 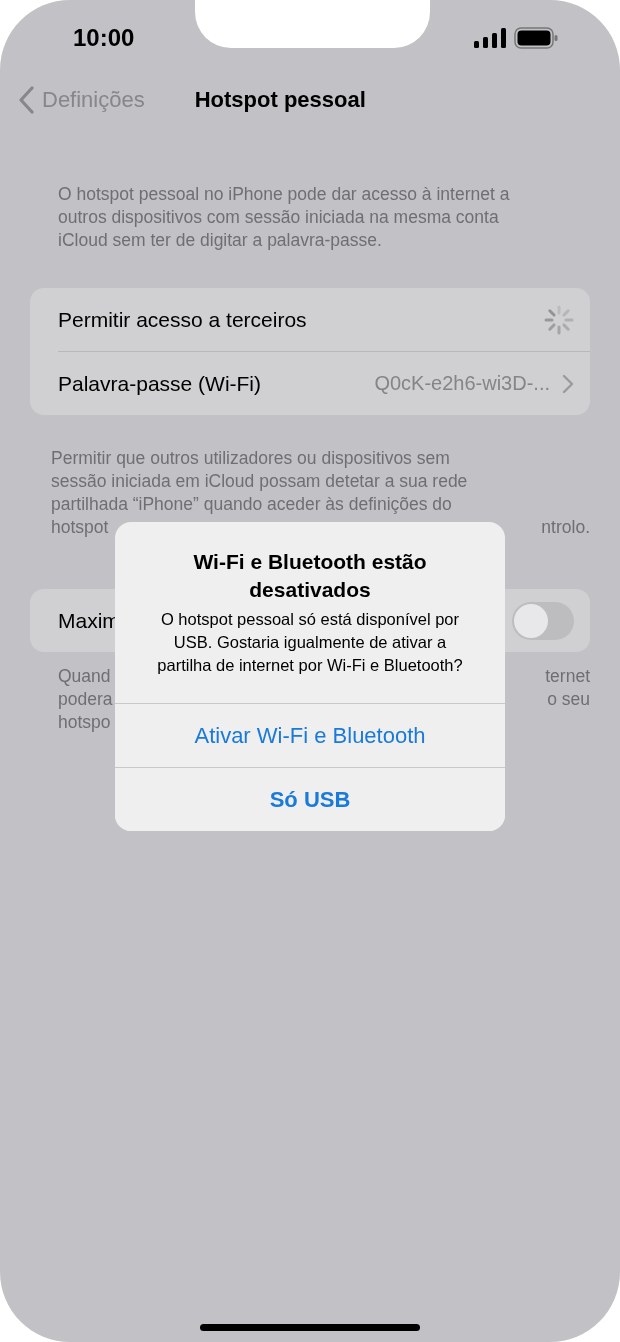 What do you see at coordinates (26, 100) in the screenshot?
I see `chevron-left-icon` at bounding box center [26, 100].